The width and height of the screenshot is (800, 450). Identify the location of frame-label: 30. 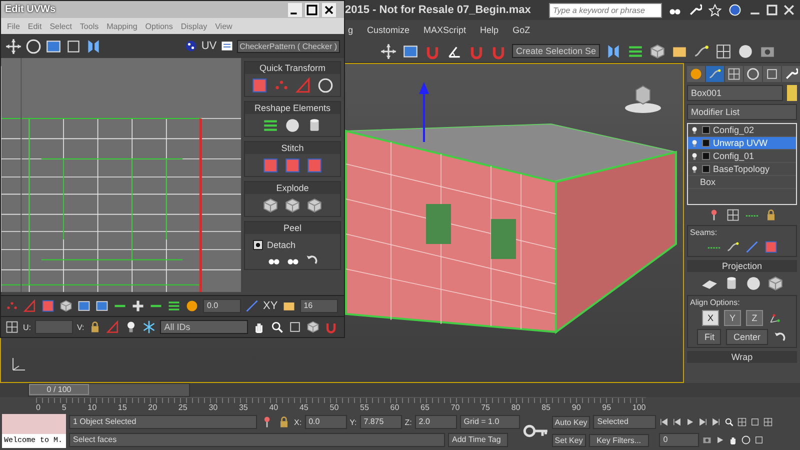
(213, 407).